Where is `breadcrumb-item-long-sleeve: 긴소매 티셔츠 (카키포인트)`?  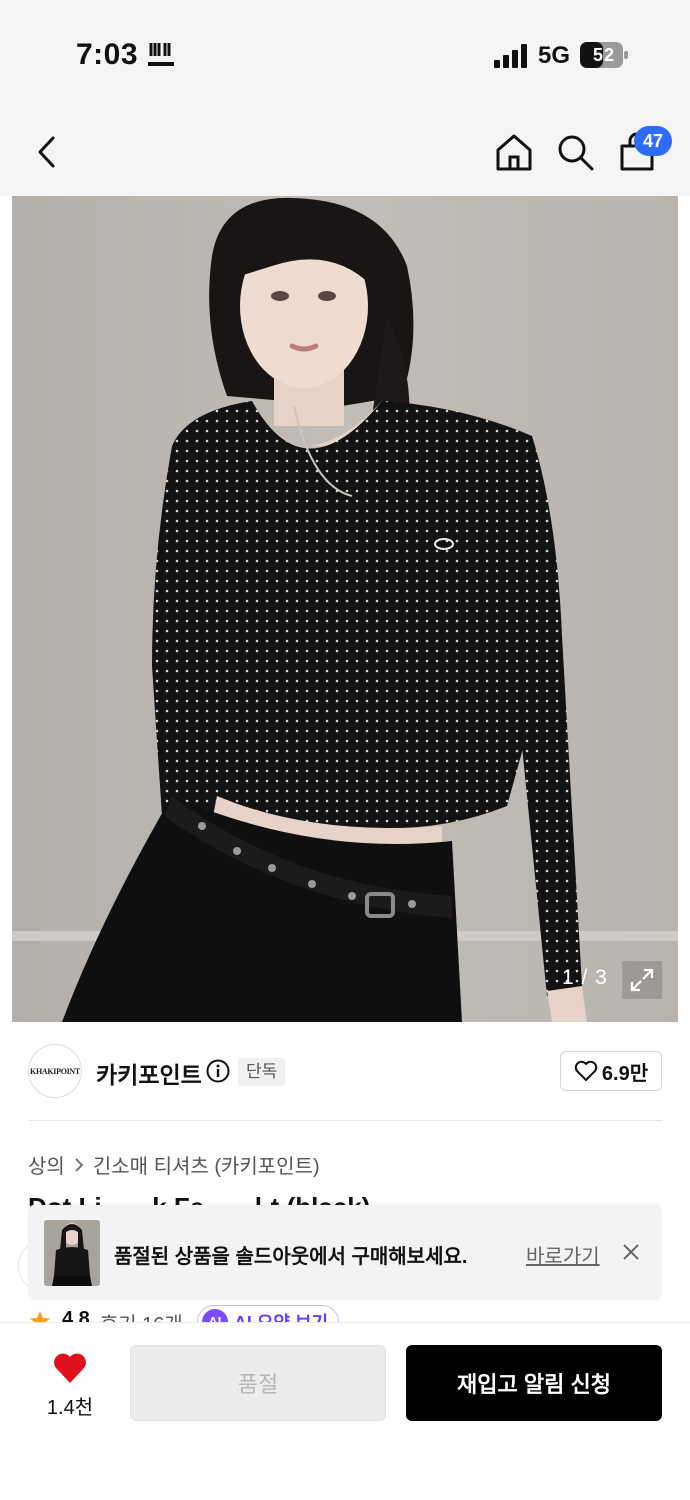
breadcrumb-item-long-sleeve: 긴소매 티셔츠 (카키포인트) is located at coordinates (206, 1164).